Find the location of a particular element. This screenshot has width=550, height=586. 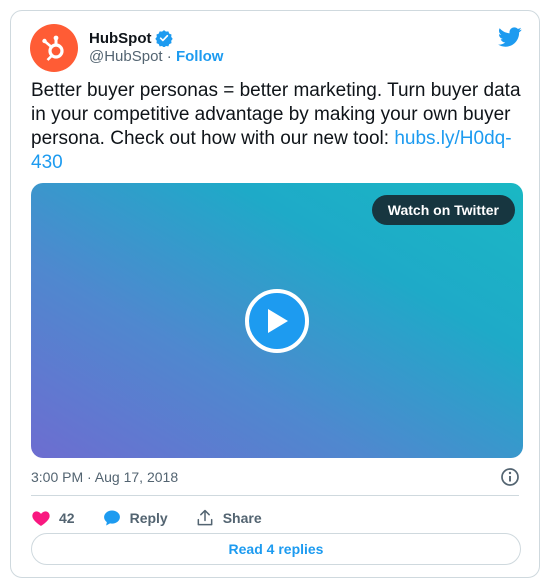

play-button is located at coordinates (277, 321).